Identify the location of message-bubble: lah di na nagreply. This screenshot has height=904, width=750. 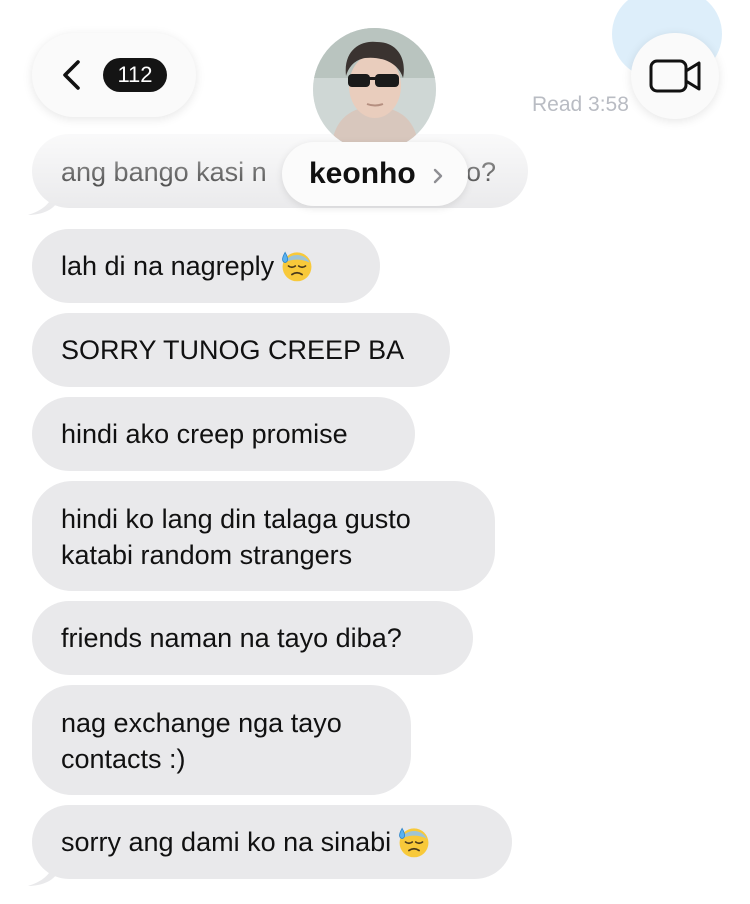
(206, 266).